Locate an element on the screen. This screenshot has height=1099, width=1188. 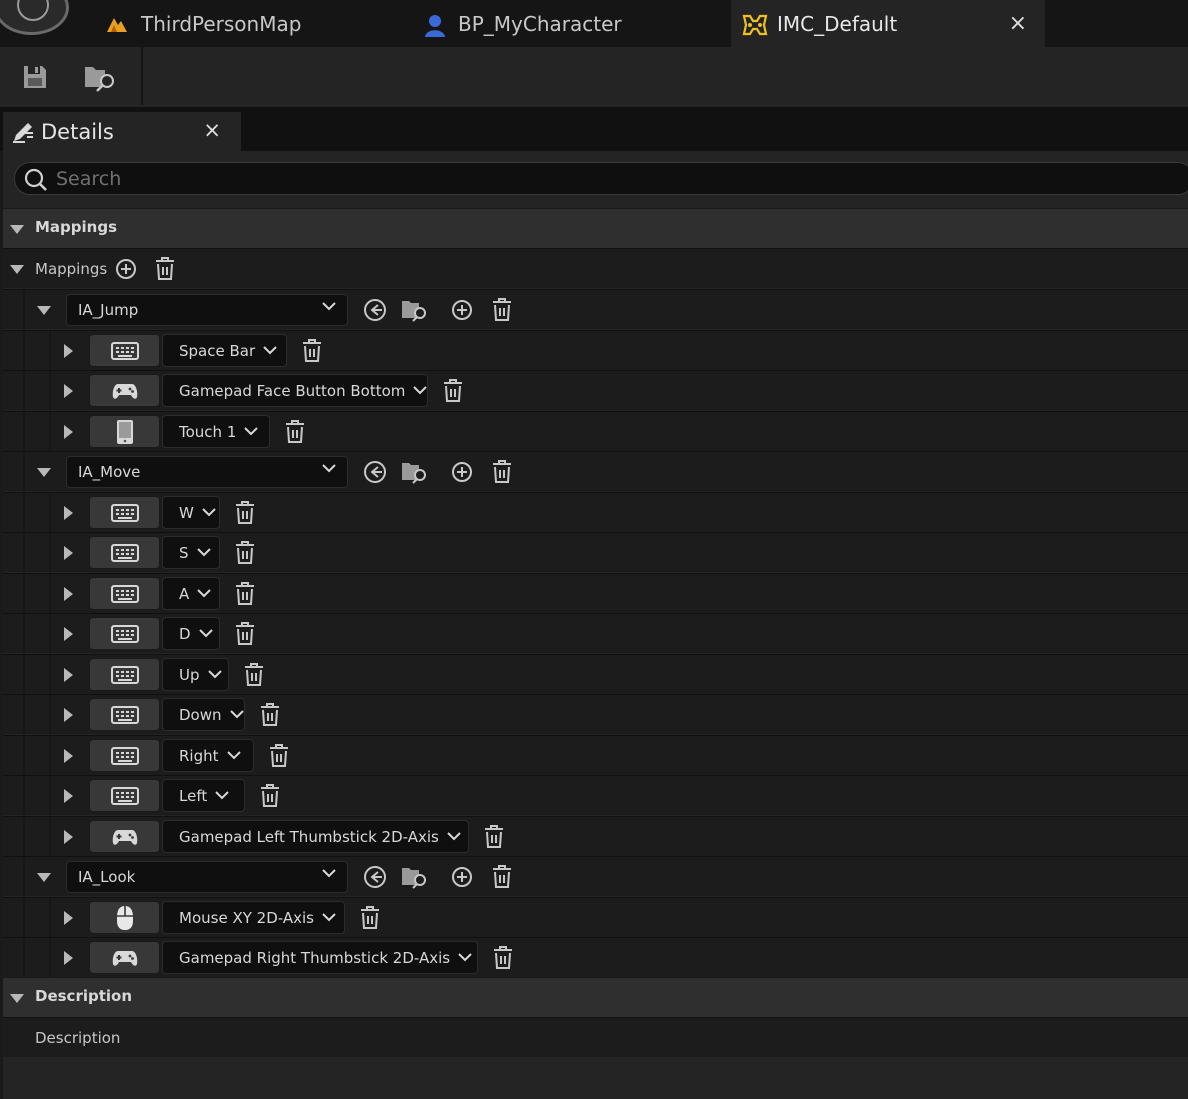
key-combo: Down is located at coordinates (203, 714).